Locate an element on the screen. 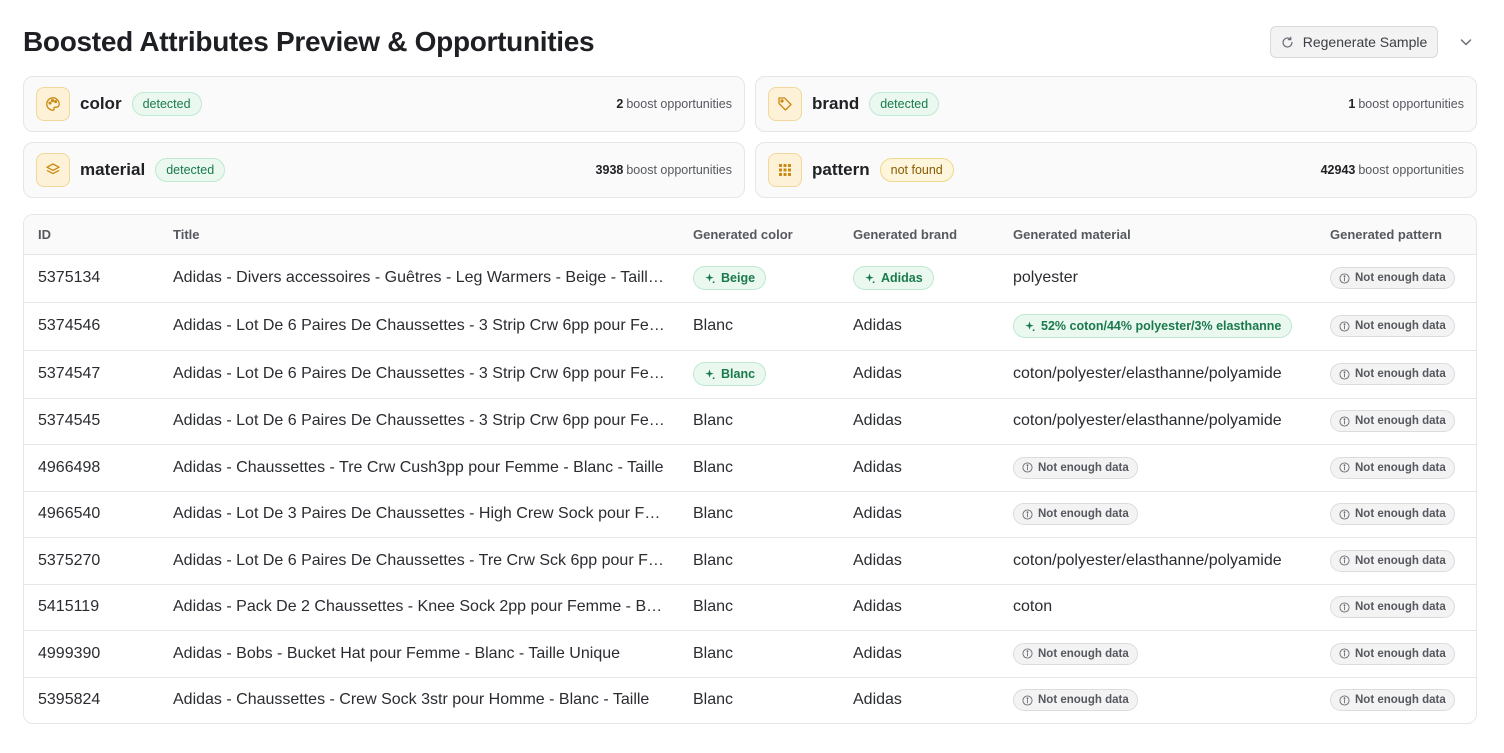 Image resolution: width=1504 pixels, height=753 pixels. chevron-down-icon is located at coordinates (1466, 42).